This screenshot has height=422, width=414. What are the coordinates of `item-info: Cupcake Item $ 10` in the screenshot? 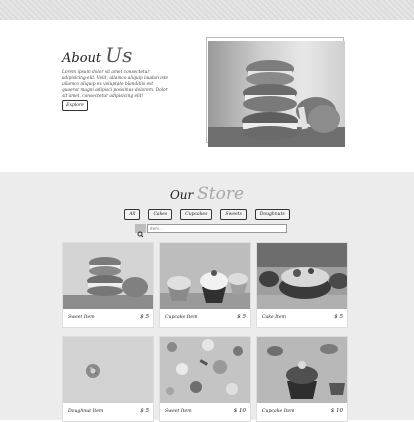 It's located at (302, 412).